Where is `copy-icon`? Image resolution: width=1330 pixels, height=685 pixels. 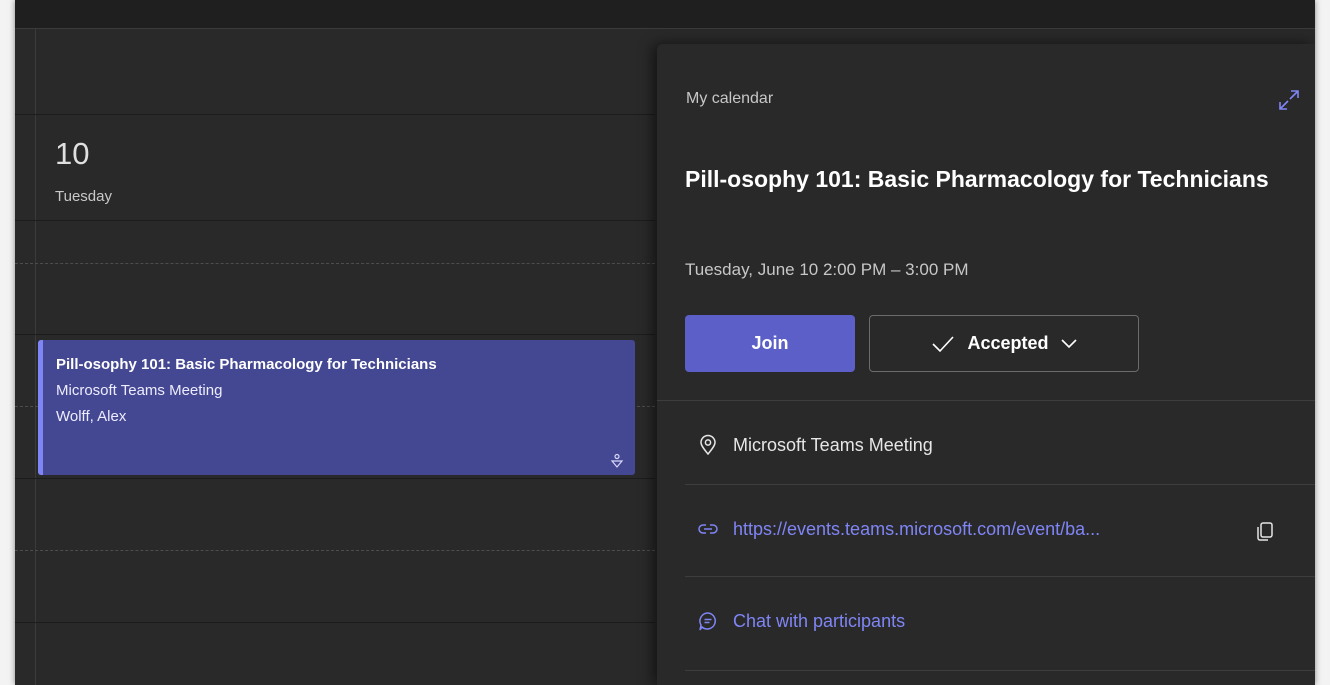
copy-icon is located at coordinates (1265, 531).